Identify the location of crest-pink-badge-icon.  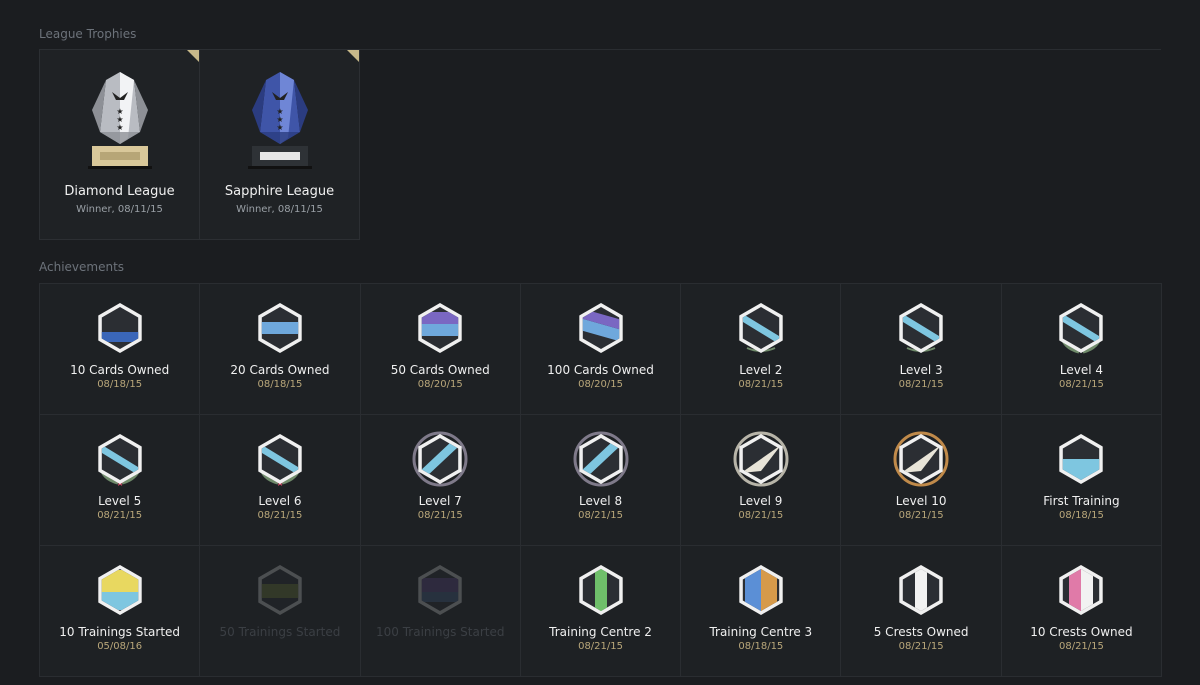
(1081, 590).